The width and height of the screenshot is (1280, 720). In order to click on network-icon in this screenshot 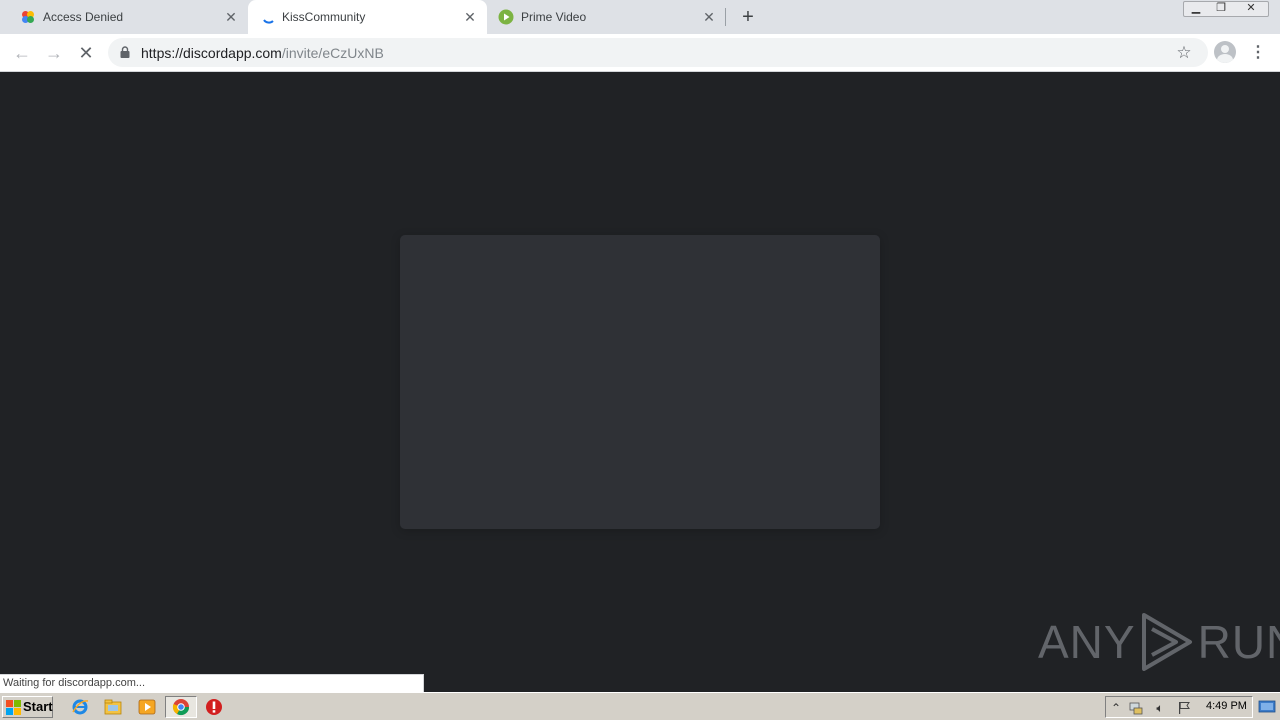, I will do `click(1136, 708)`.